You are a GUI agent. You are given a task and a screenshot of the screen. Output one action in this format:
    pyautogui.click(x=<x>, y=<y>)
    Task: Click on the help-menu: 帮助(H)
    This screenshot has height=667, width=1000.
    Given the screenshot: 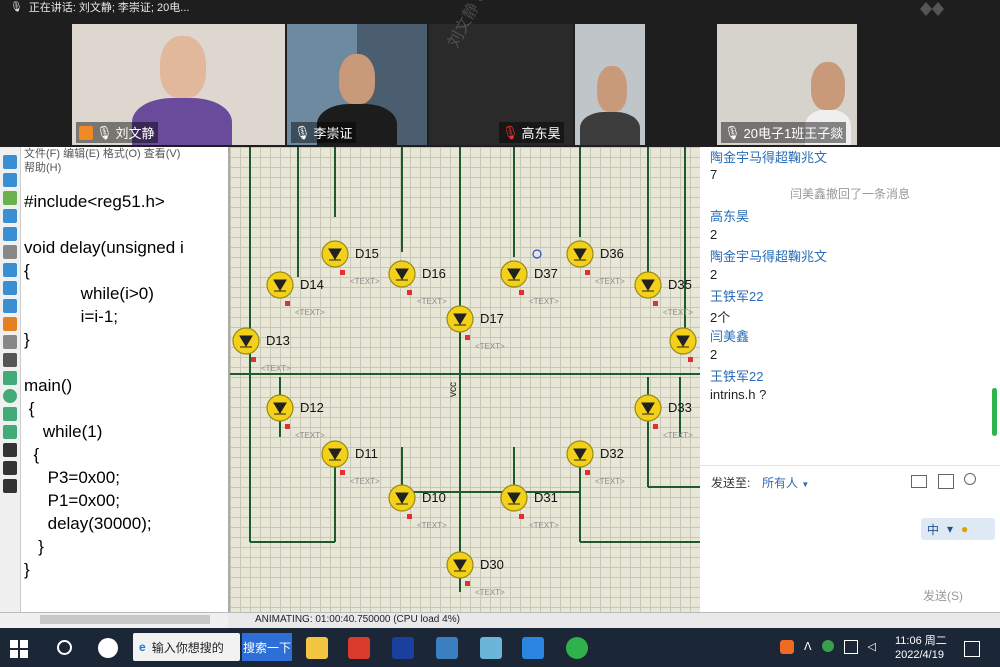 What is the action you would take?
    pyautogui.click(x=102, y=168)
    